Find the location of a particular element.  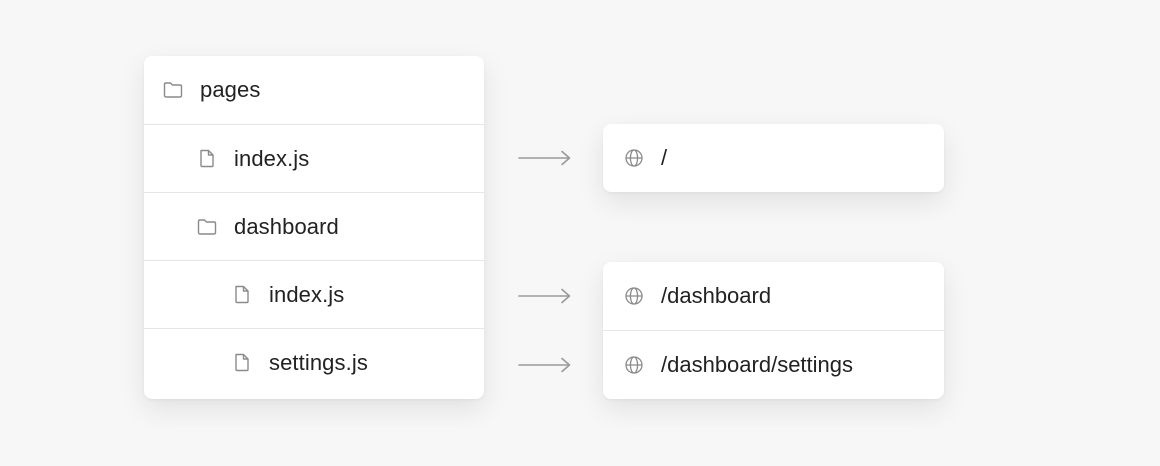

tree-item-label: pages is located at coordinates (230, 89).